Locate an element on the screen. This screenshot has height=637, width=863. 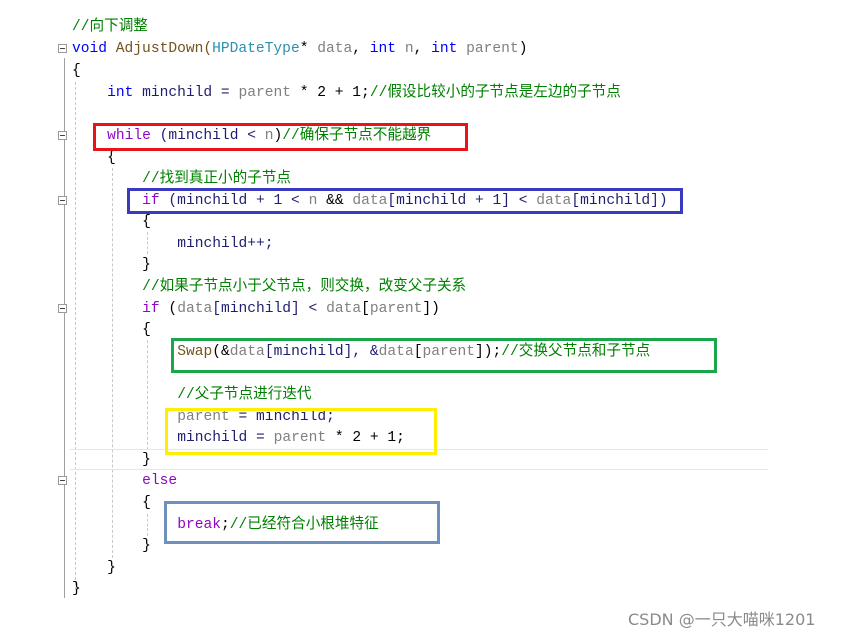
watermark: CSDN @一只大喵咪1201 is located at coordinates (722, 619).